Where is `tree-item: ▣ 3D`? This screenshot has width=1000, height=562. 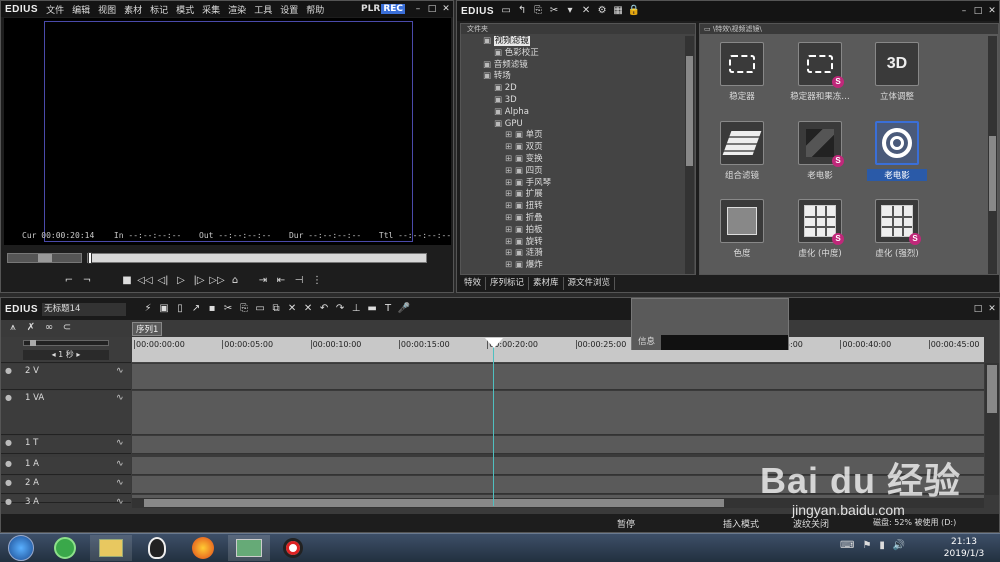 tree-item: ▣ 3D is located at coordinates (573, 101).